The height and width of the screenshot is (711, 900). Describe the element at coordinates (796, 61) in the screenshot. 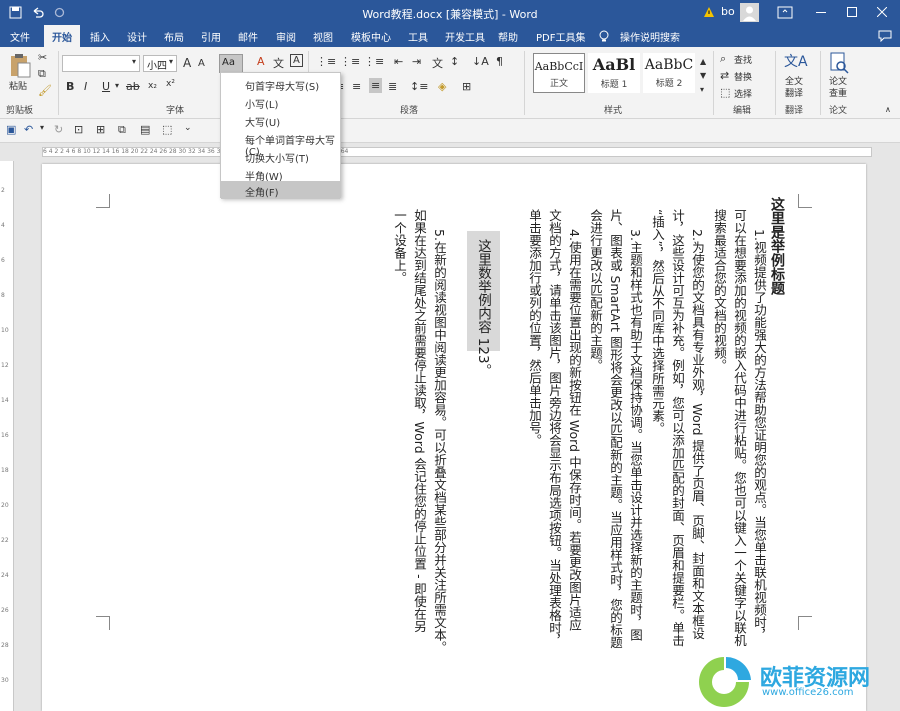

I see `translate-icon: 文A` at that location.